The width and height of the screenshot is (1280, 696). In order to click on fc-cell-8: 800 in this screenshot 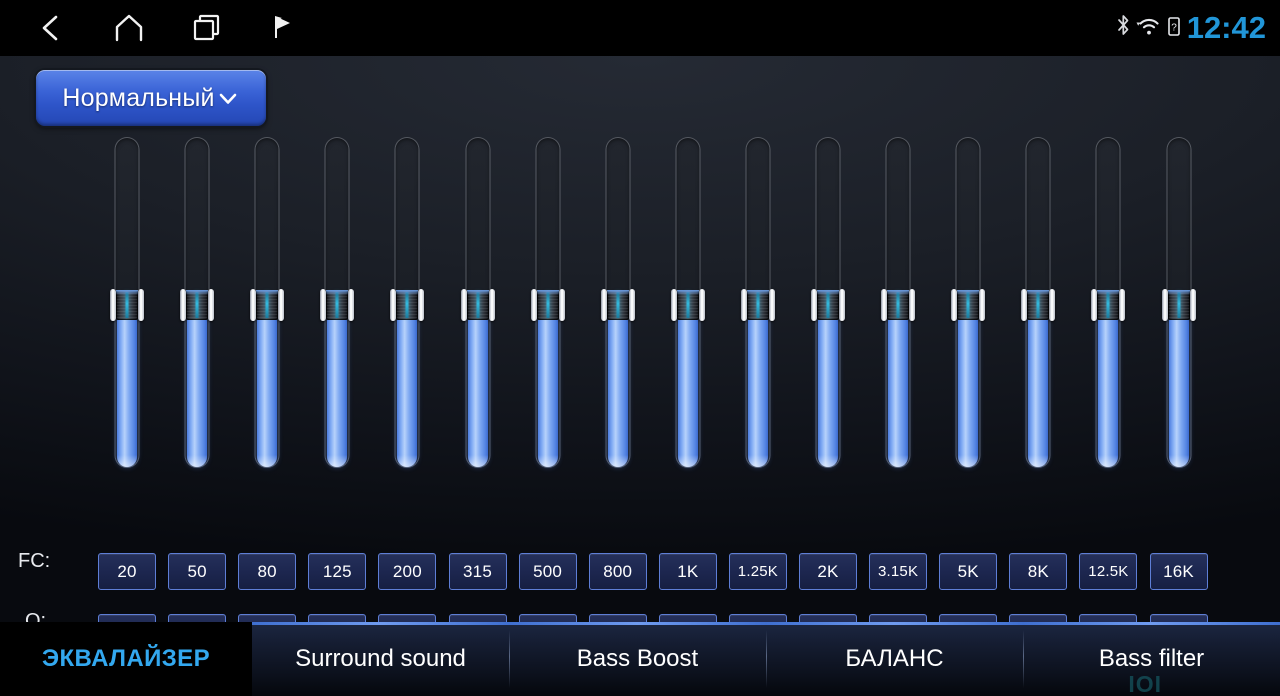, I will do `click(617, 571)`.